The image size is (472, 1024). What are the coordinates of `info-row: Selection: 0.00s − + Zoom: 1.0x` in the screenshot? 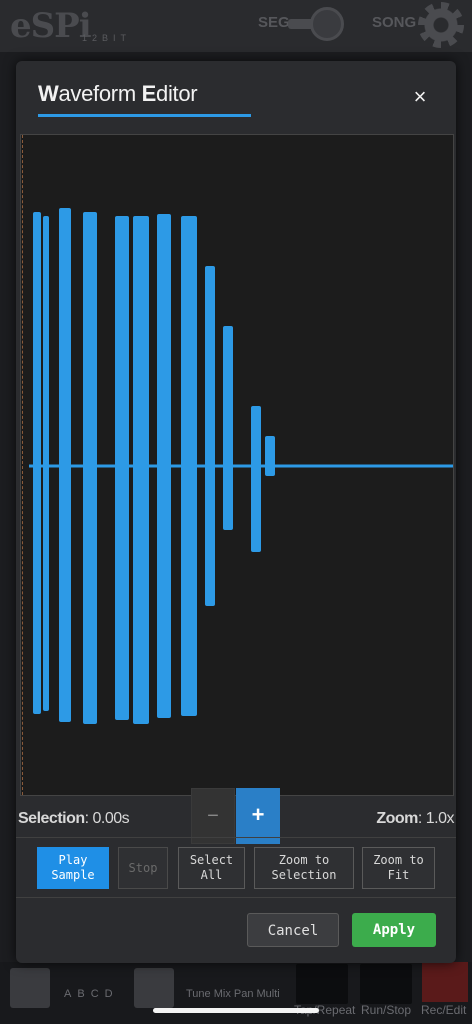 It's located at (236, 816).